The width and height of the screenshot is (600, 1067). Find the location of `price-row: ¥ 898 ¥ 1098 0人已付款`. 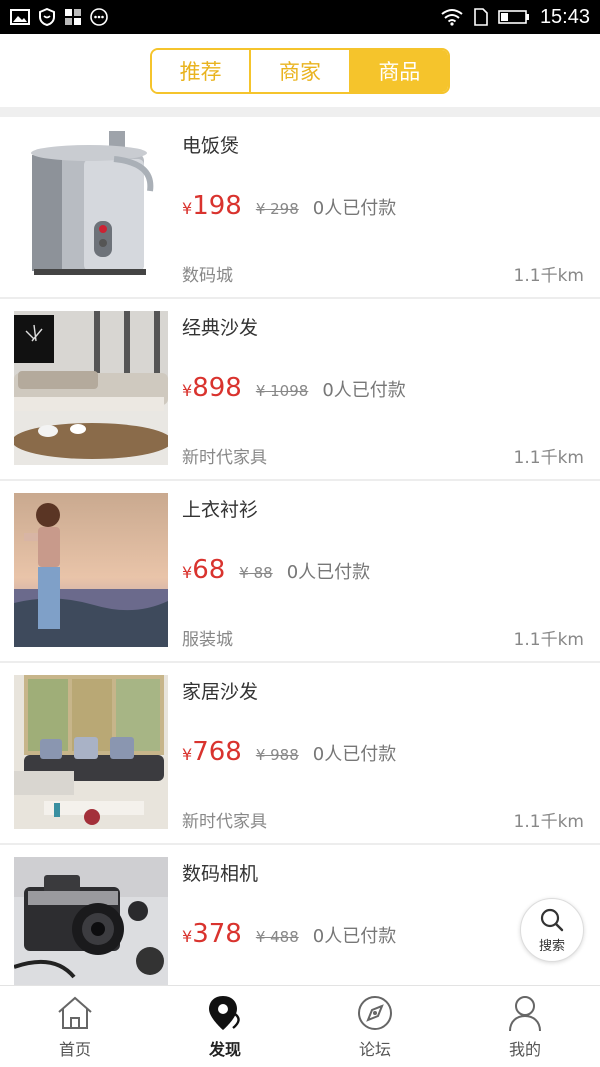

price-row: ¥ 898 ¥ 1098 0人已付款 is located at coordinates (294, 388).